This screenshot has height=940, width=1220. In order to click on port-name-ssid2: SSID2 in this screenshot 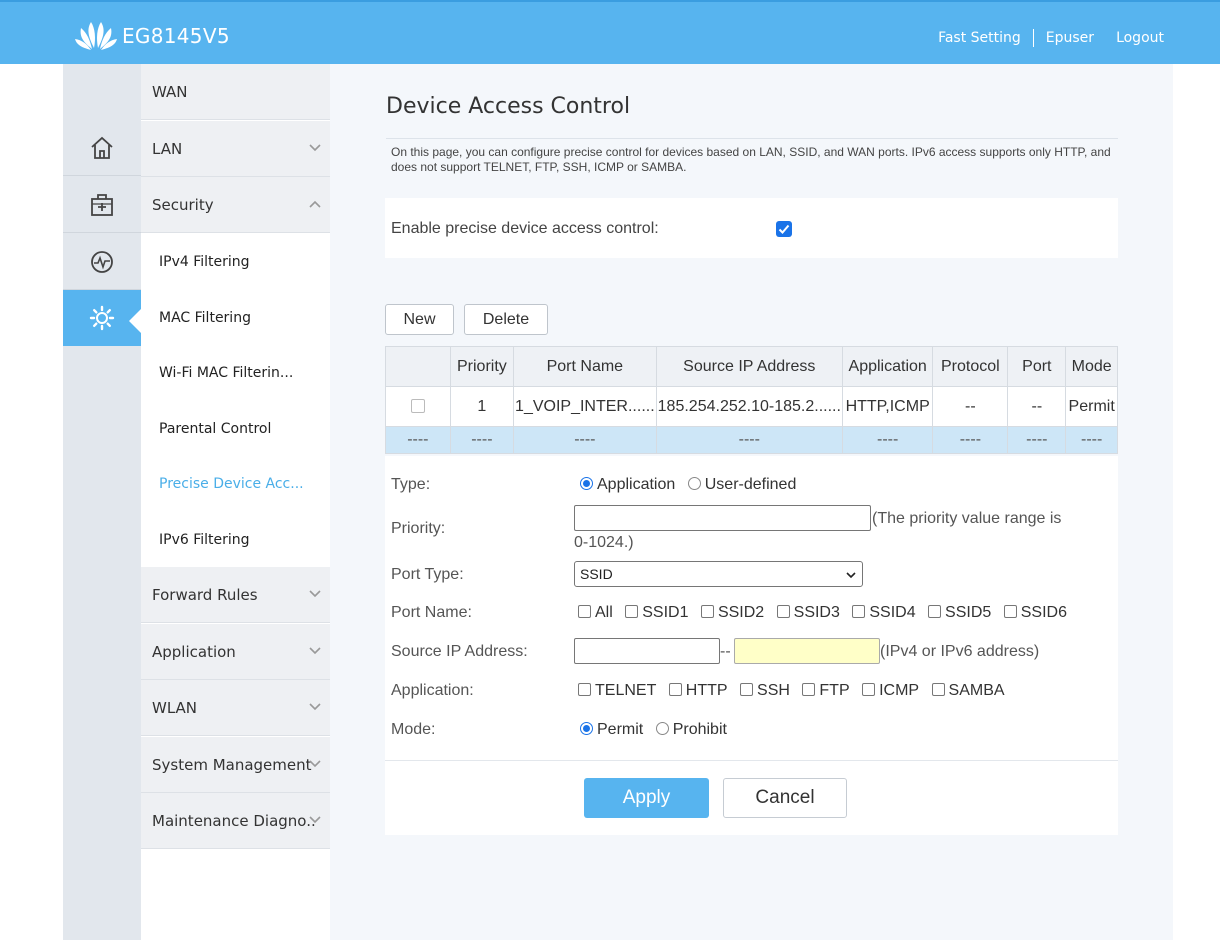, I will do `click(732, 613)`.